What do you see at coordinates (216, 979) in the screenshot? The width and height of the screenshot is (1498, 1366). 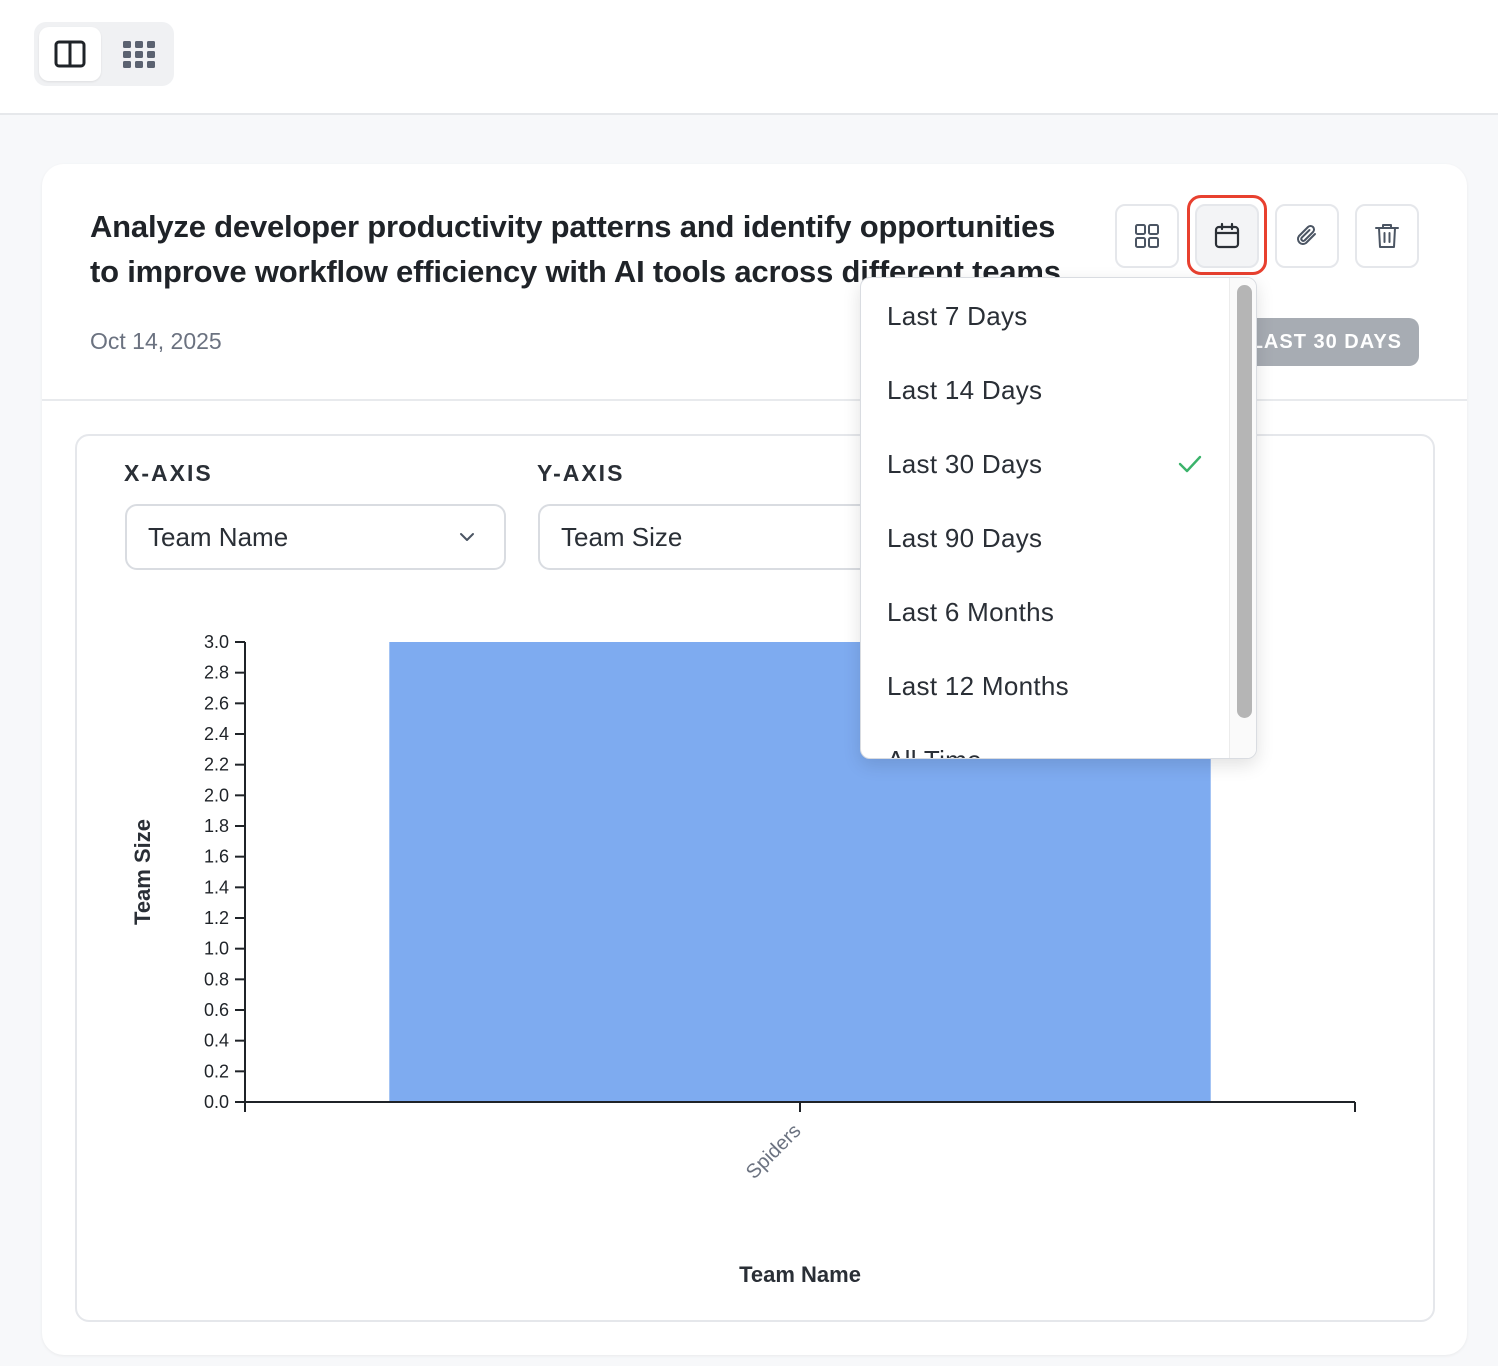 I see `y-tick-label: 0.8` at bounding box center [216, 979].